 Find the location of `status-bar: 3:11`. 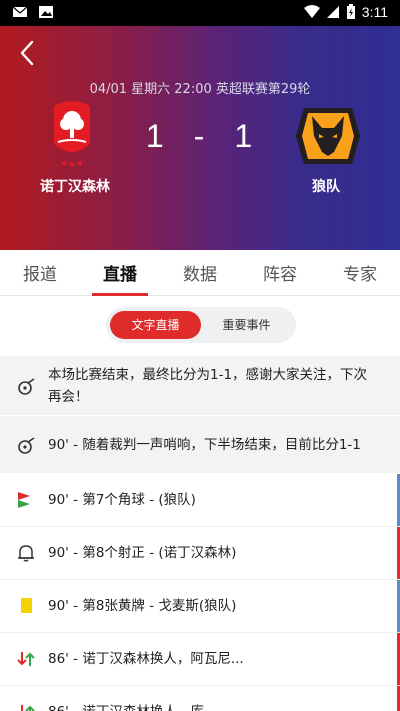

status-bar: 3:11 is located at coordinates (200, 13).